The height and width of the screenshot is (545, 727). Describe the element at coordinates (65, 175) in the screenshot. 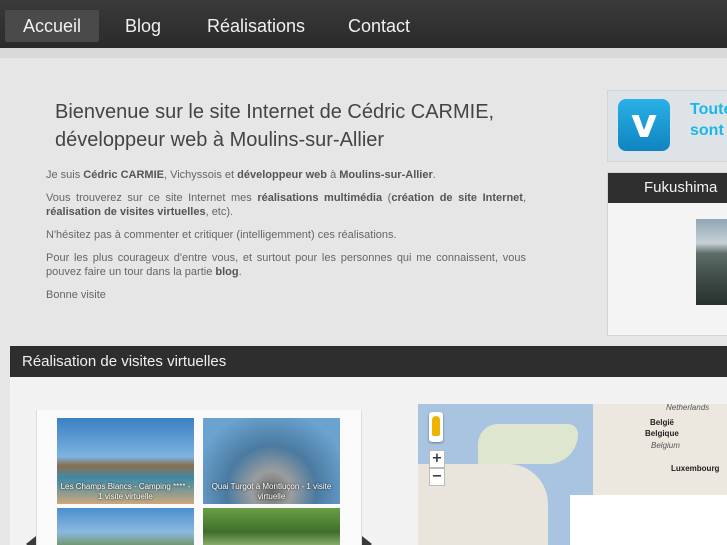

I see `text: Je suis` at that location.